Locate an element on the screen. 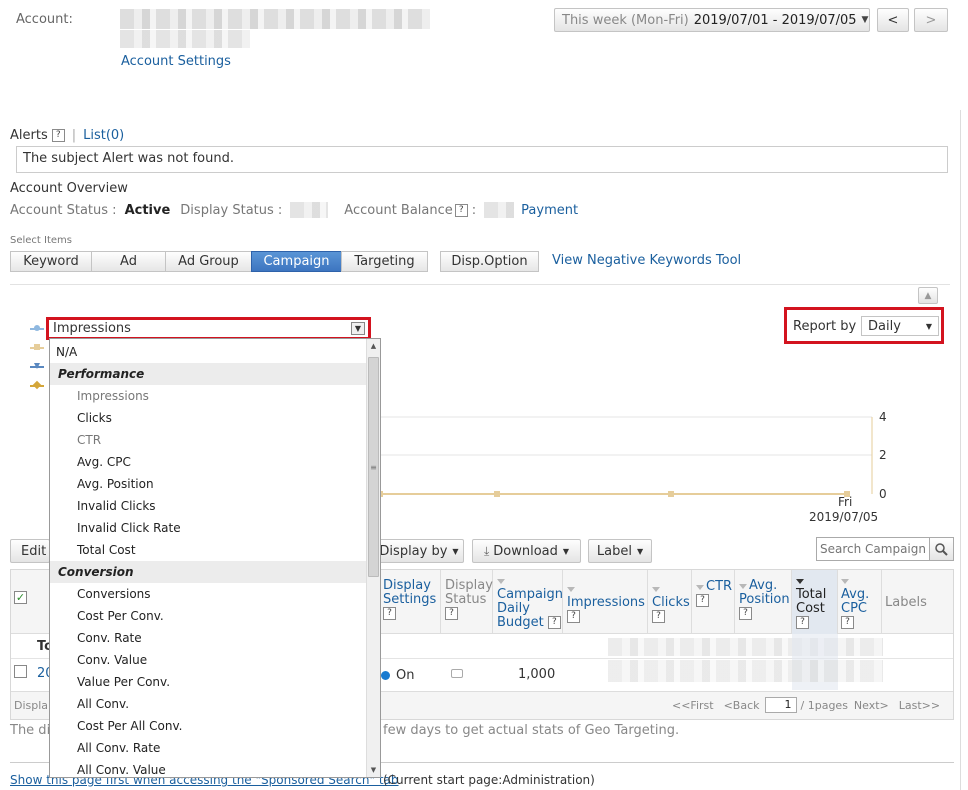 The image size is (968, 790). col-avg-cpc: Avg. CPC ? is located at coordinates (860, 602).